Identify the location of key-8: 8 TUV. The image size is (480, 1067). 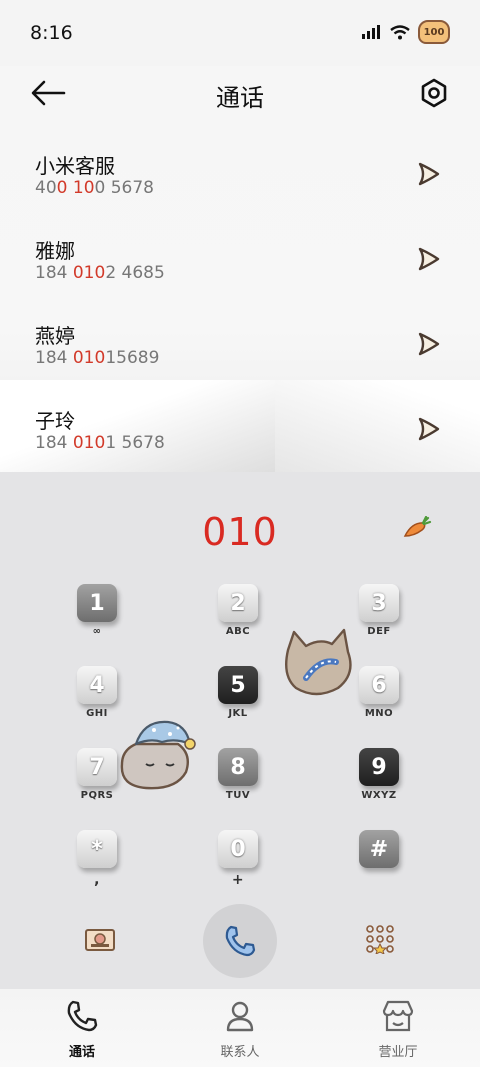
(238, 783).